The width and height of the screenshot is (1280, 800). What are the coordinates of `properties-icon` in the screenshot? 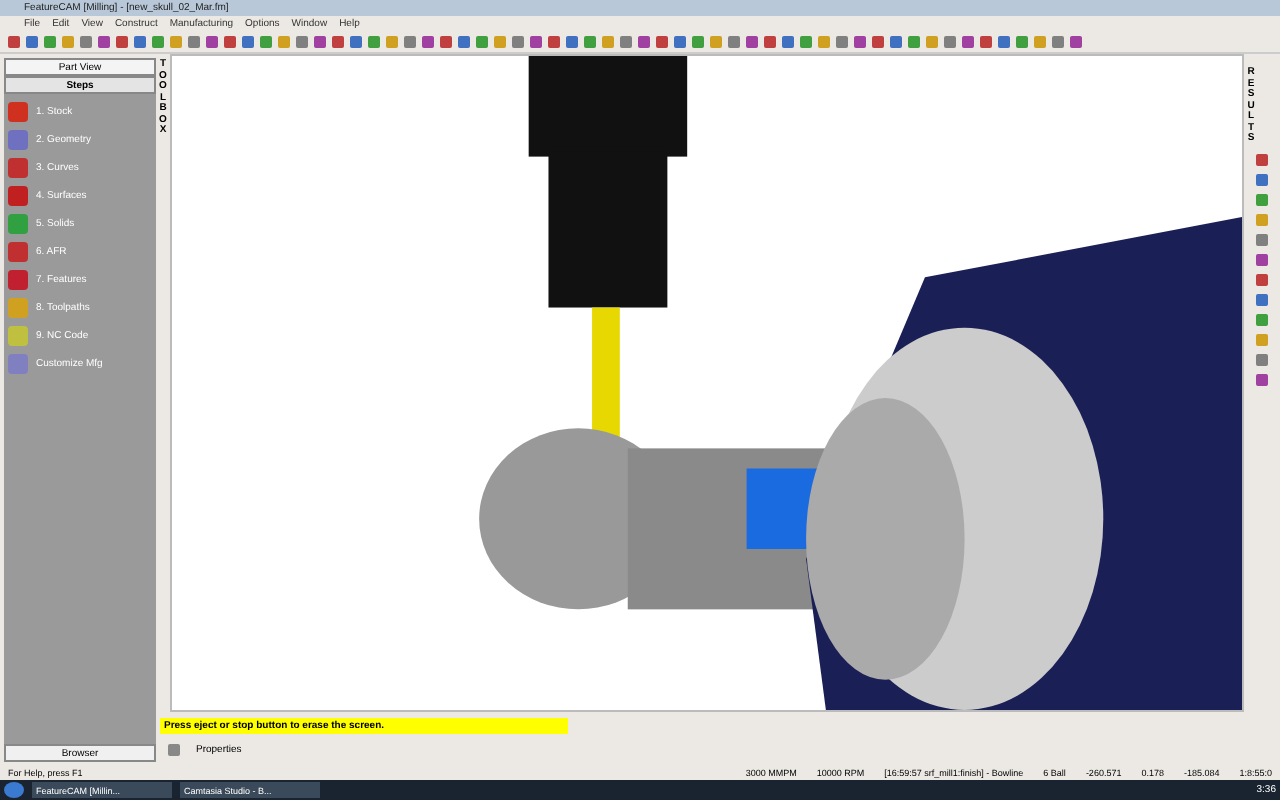 It's located at (174, 749).